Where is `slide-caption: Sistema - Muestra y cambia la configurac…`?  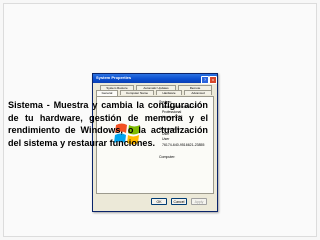 slide-caption: Sistema - Muestra y cambia la configurac… is located at coordinates (108, 124).